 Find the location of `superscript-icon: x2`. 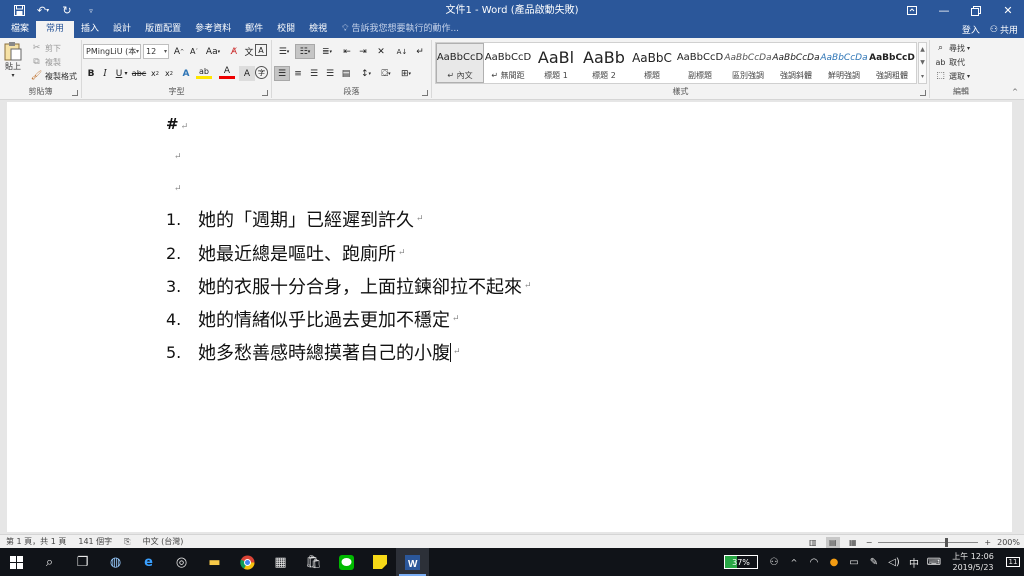

superscript-icon: x2 is located at coordinates (169, 73).